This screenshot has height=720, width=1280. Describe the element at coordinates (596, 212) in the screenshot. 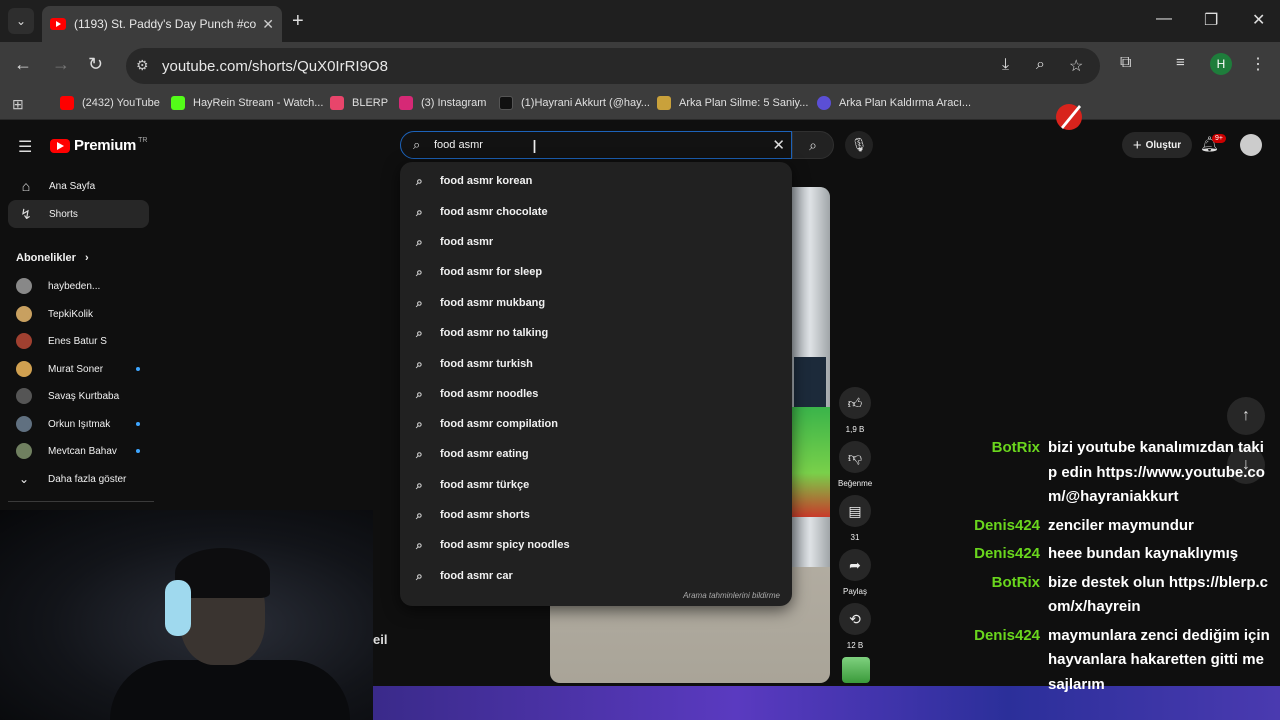

I see `suggestion-item: ⌕ food asmr chocolate` at that location.